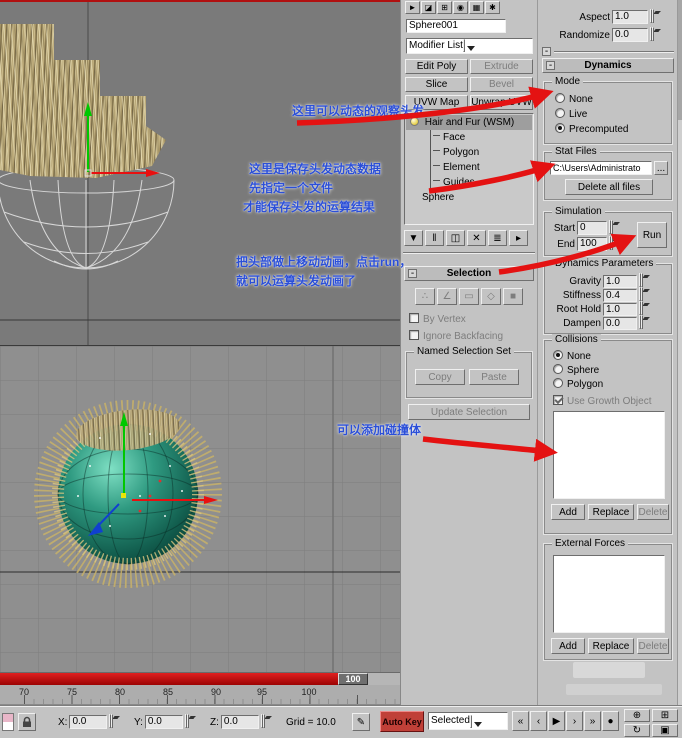 The width and height of the screenshot is (682, 738). What do you see at coordinates (568, 646) in the screenshot?
I see `forces-add-button: Add` at bounding box center [568, 646].